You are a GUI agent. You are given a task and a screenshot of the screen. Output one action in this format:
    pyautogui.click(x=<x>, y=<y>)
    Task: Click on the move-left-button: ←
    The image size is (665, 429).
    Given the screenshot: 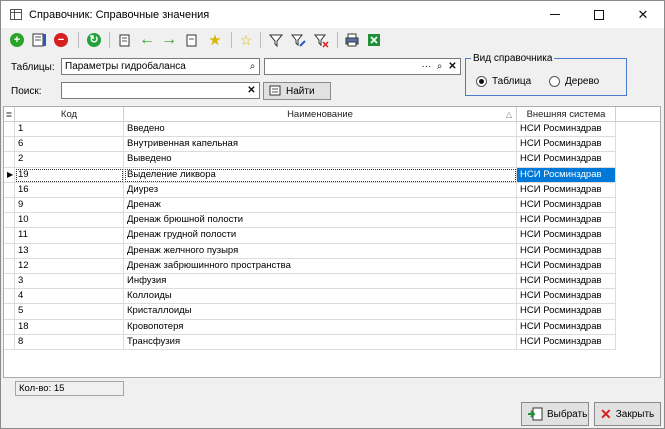 What is the action you would take?
    pyautogui.click(x=147, y=40)
    